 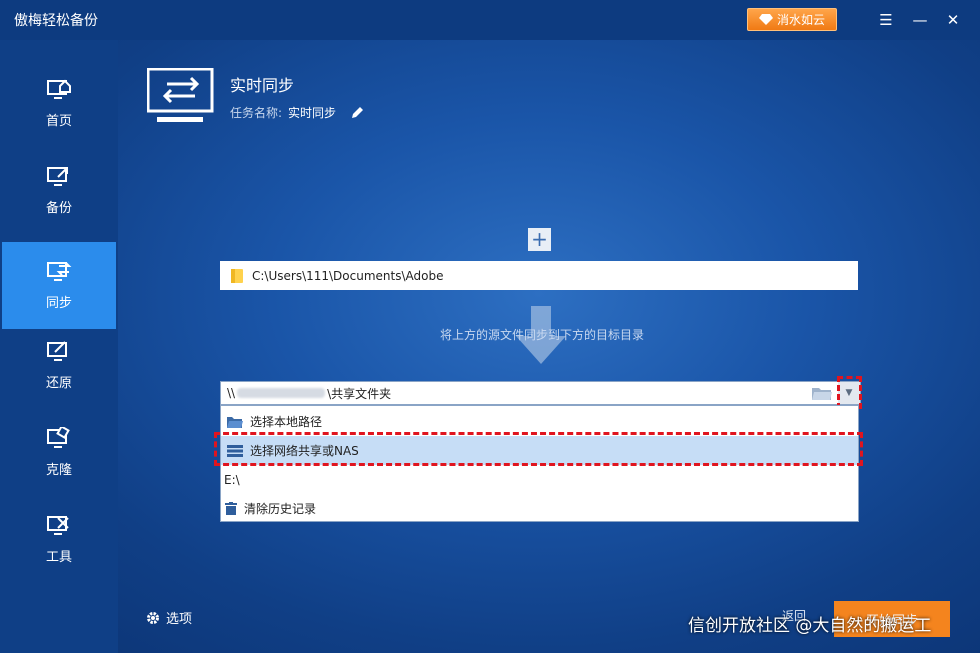 What do you see at coordinates (59, 539) in the screenshot?
I see `sidebar-item-tools: 工具` at bounding box center [59, 539].